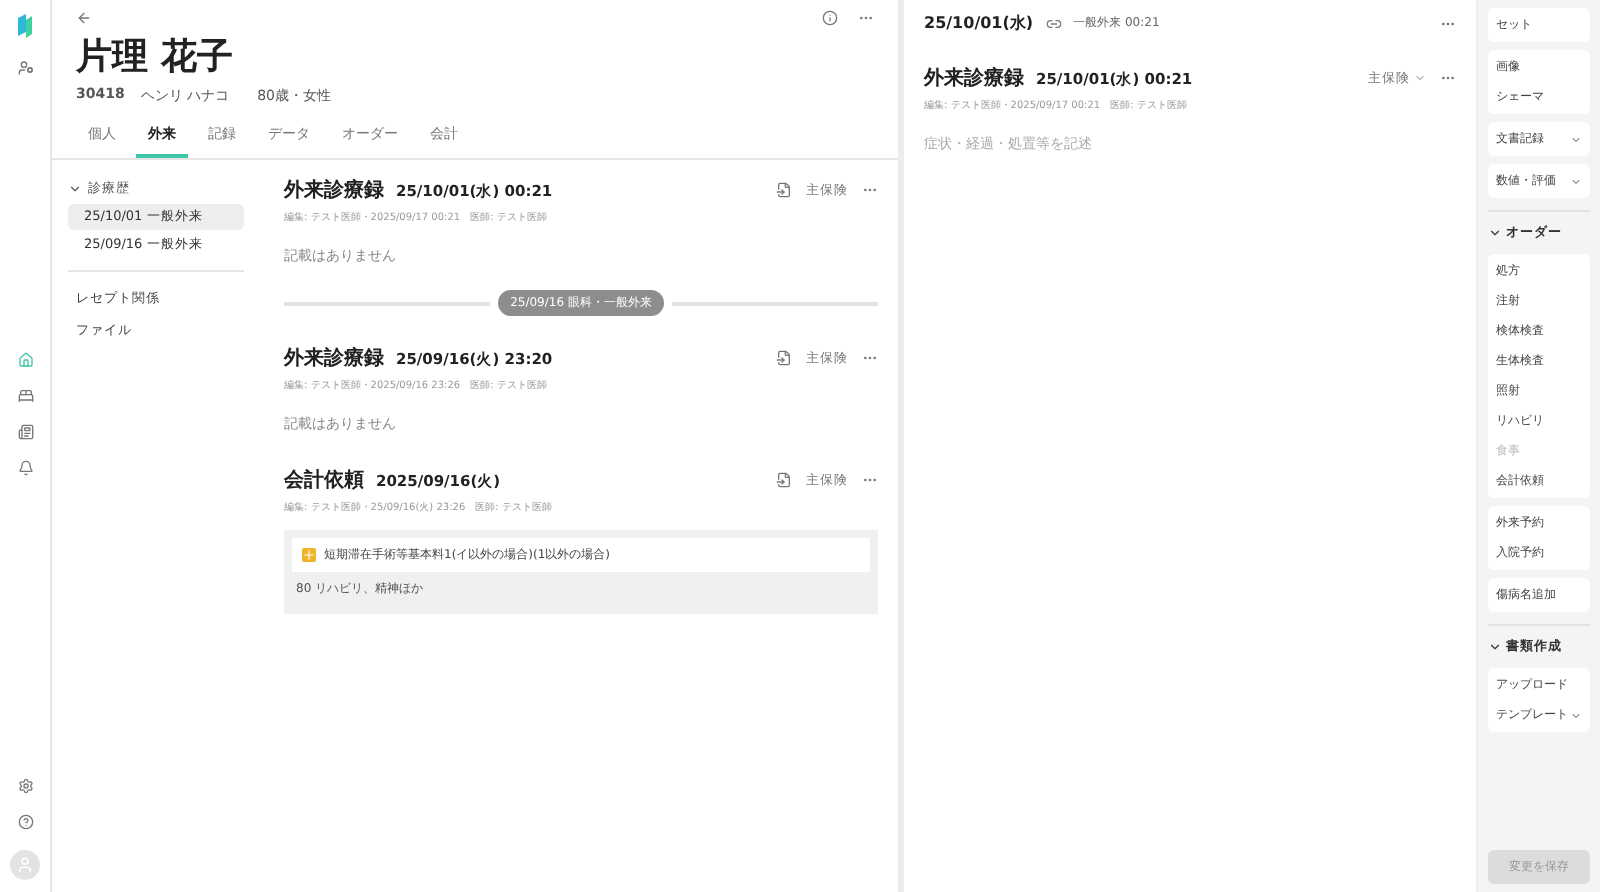 The height and width of the screenshot is (892, 1600). I want to click on help-icon, so click(25, 822).